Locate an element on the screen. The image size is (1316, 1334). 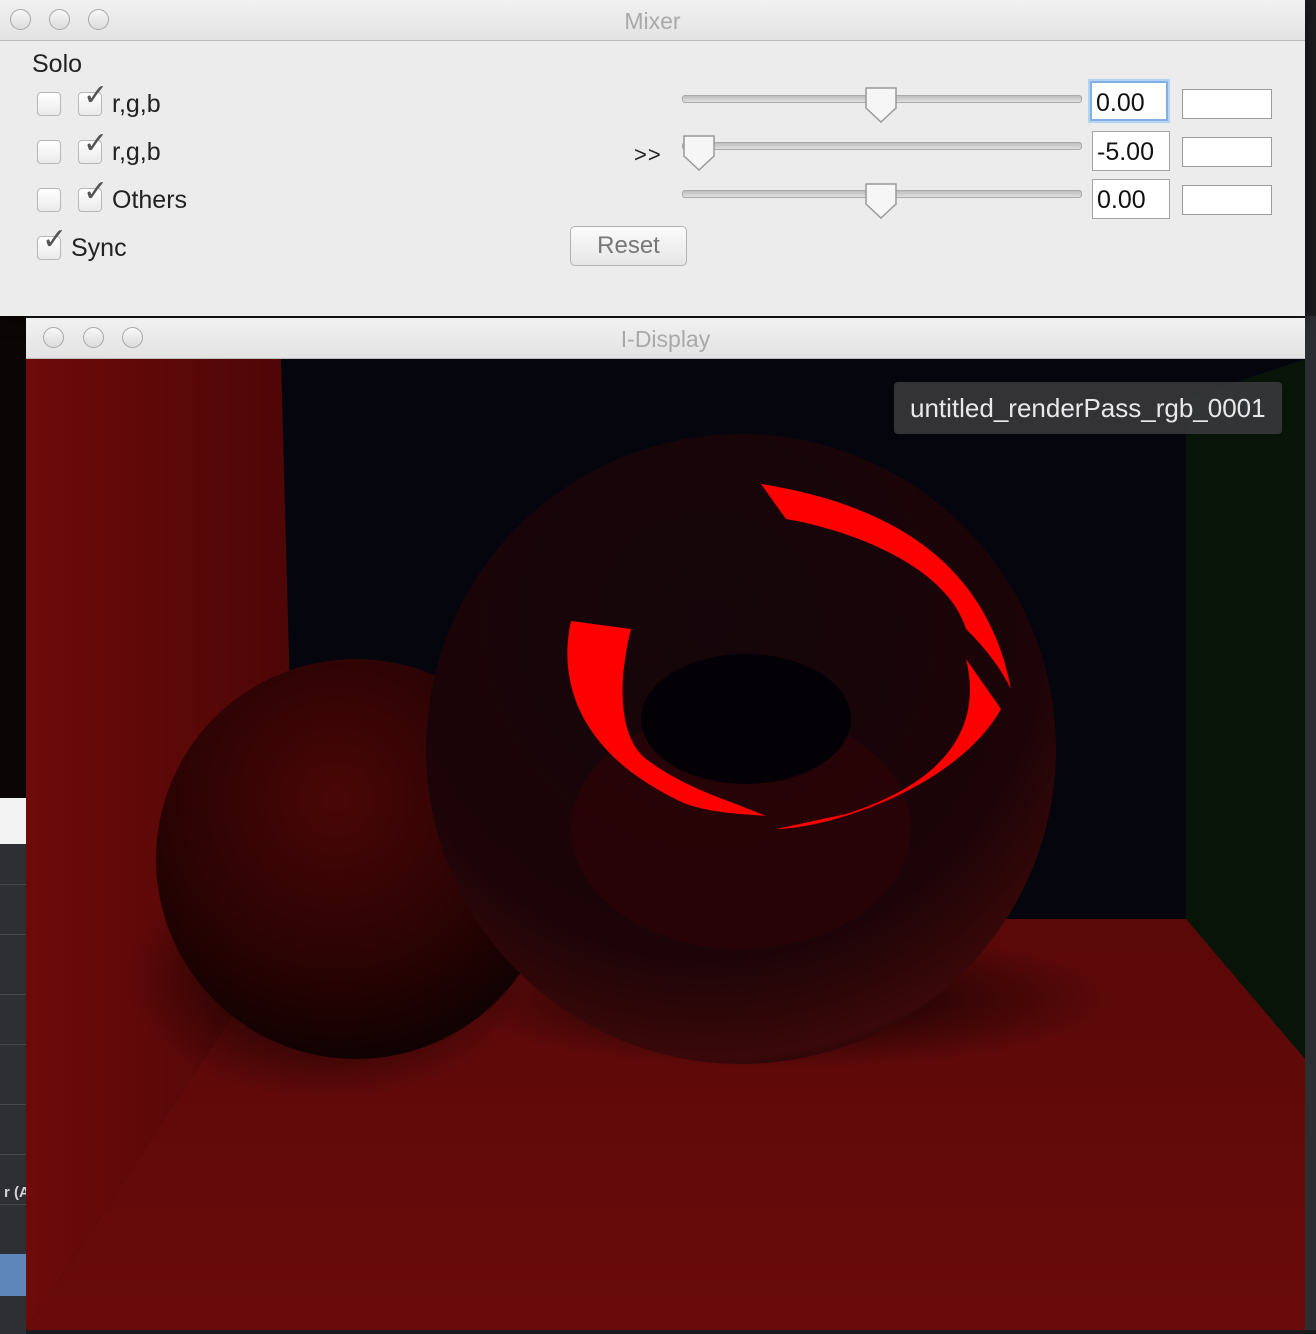
background-blue-bar is located at coordinates (13, 1275).